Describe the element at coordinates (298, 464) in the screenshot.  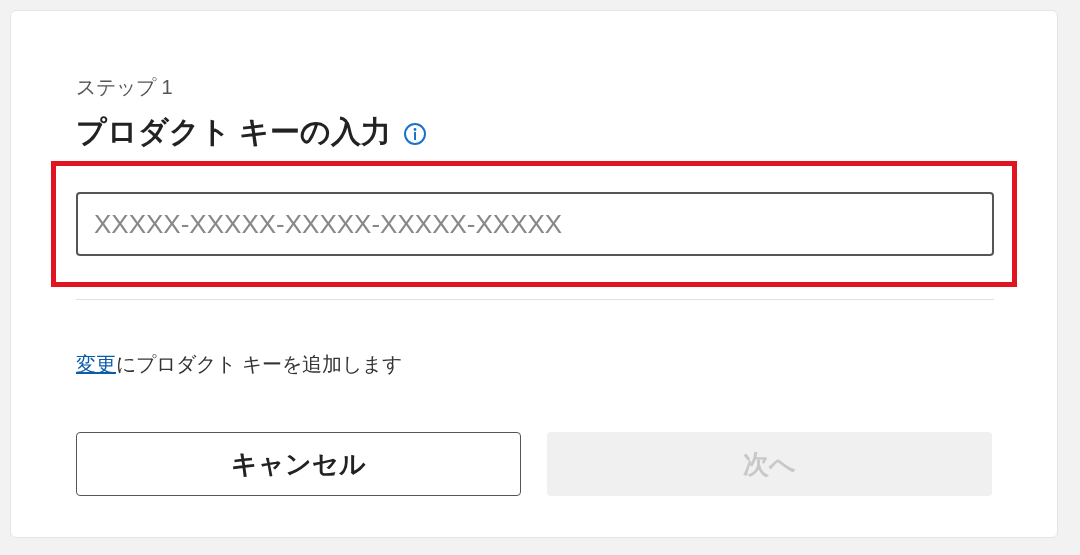
I see `cancel-button: キャンセル` at that location.